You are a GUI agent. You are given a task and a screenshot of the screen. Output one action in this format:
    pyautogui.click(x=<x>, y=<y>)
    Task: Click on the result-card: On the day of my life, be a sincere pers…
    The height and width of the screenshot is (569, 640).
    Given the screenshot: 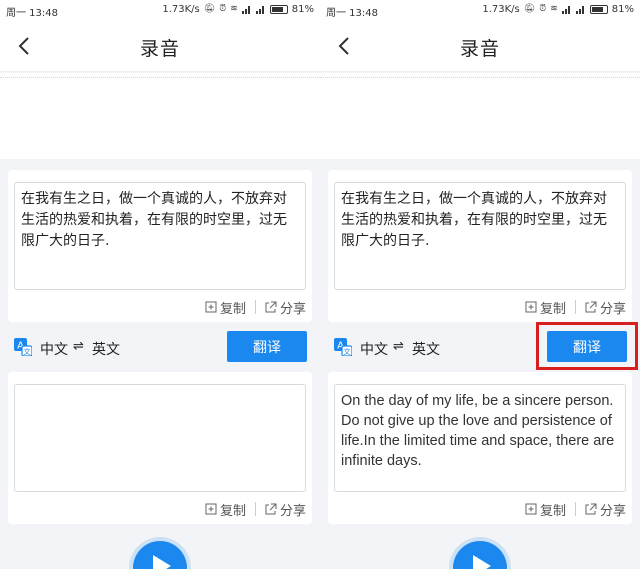 What is the action you would take?
    pyautogui.click(x=480, y=448)
    